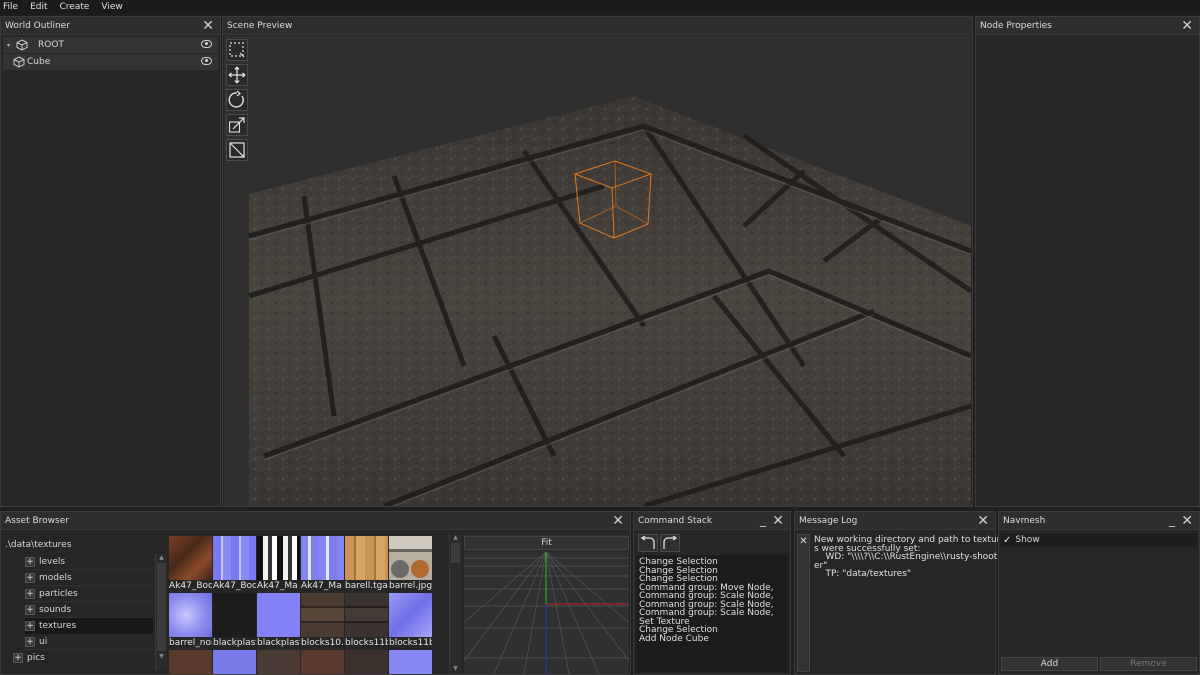  What do you see at coordinates (89, 578) in the screenshot?
I see `folder-models: + models` at bounding box center [89, 578].